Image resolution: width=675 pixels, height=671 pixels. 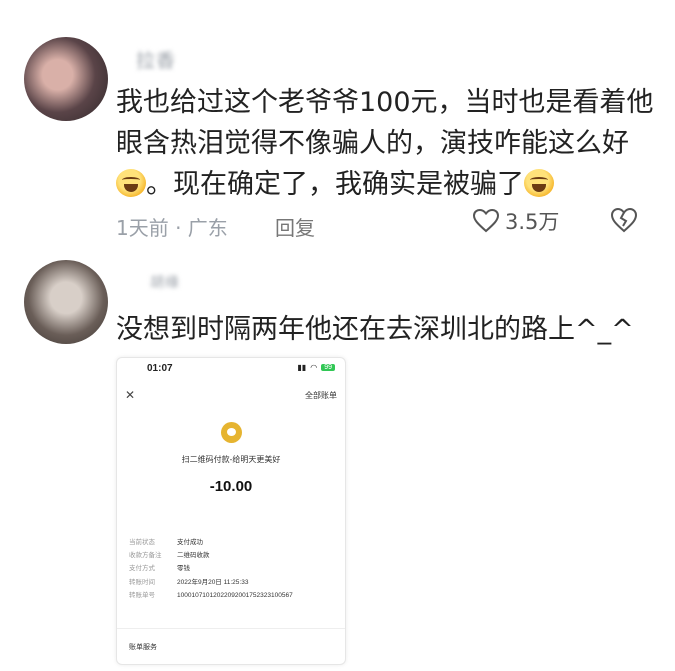 What do you see at coordinates (165, 282) in the screenshot?
I see `username: 胡缘` at bounding box center [165, 282].